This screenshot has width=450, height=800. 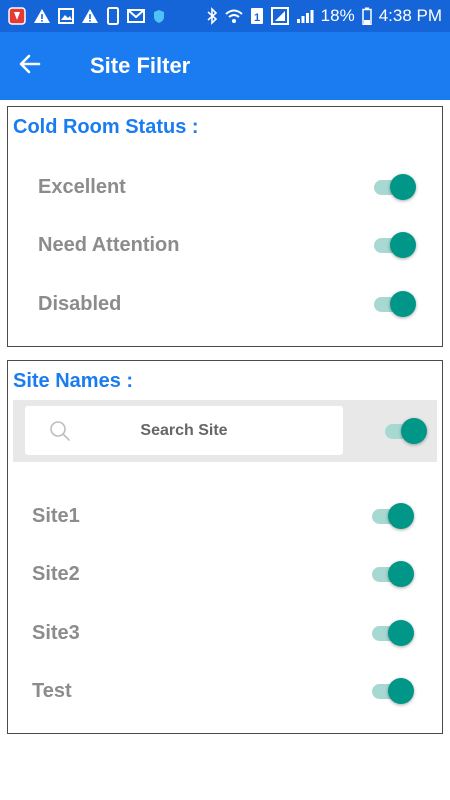 What do you see at coordinates (17, 16) in the screenshot?
I see `app-notification-icon` at bounding box center [17, 16].